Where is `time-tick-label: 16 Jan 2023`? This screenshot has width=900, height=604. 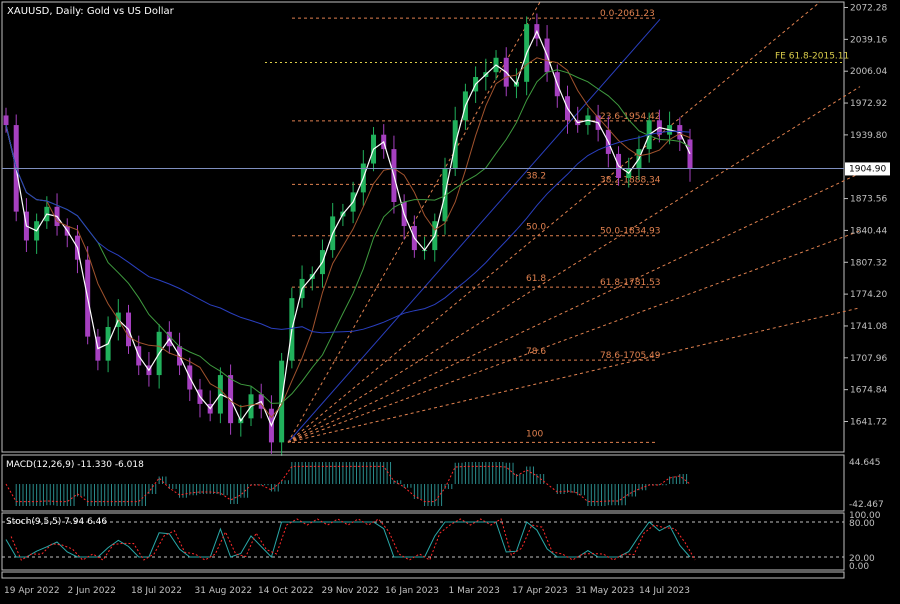
time-tick-label: 16 Jan 2023 is located at coordinates (412, 591).